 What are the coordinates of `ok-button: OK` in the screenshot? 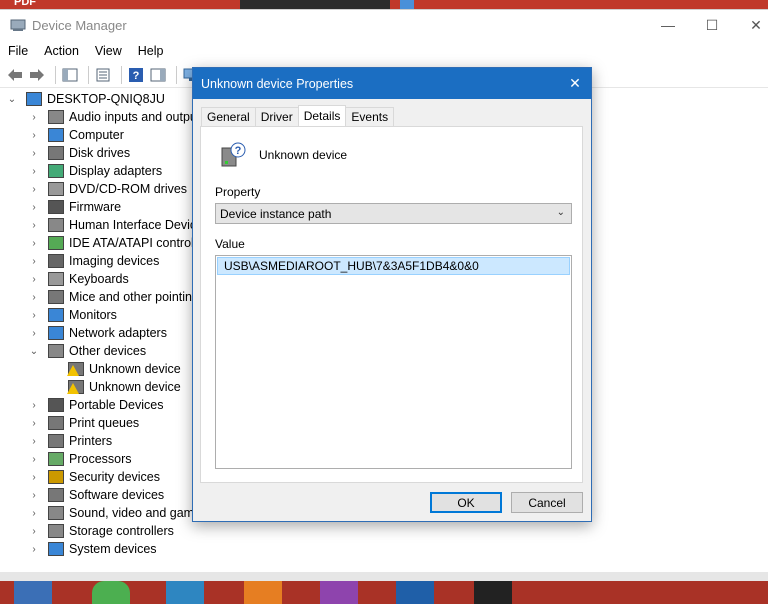 It's located at (466, 502).